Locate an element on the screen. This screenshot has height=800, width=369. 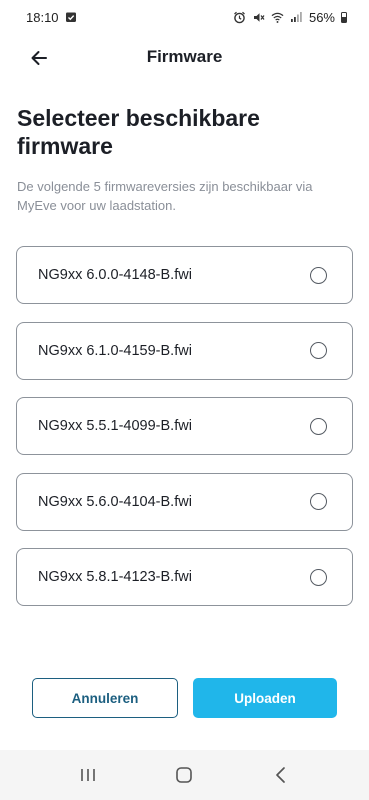
cancel-button: Annuleren is located at coordinates (105, 698).